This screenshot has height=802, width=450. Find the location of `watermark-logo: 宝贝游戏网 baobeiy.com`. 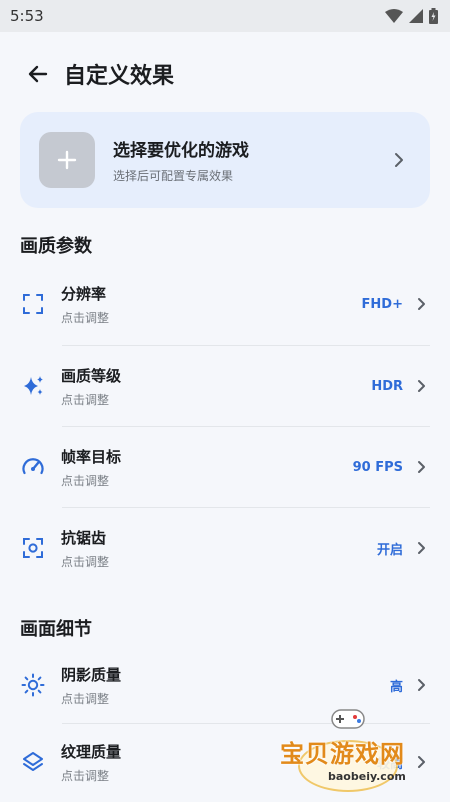

watermark-logo: 宝贝游戏网 baobeiy.com is located at coordinates (351, 746).